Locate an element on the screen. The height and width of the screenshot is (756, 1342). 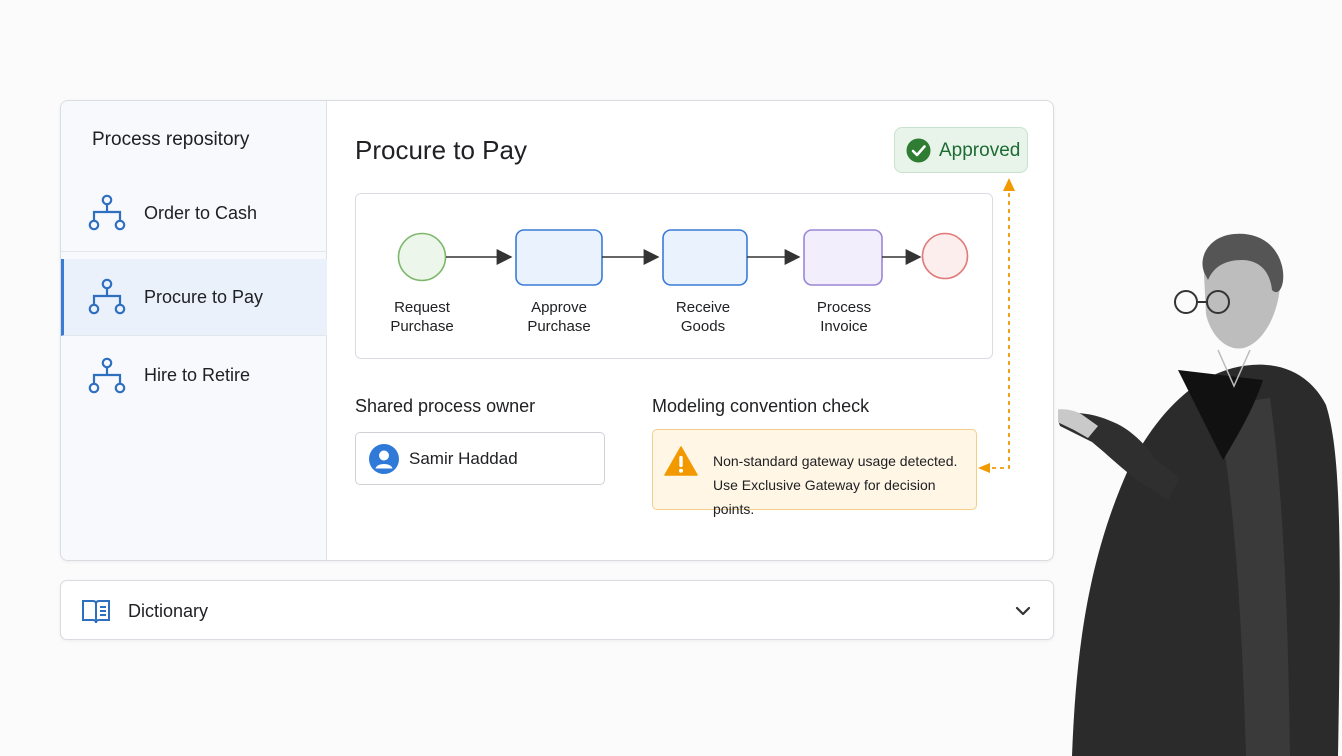
step-label: Receive Goods is located at coordinates (703, 317).